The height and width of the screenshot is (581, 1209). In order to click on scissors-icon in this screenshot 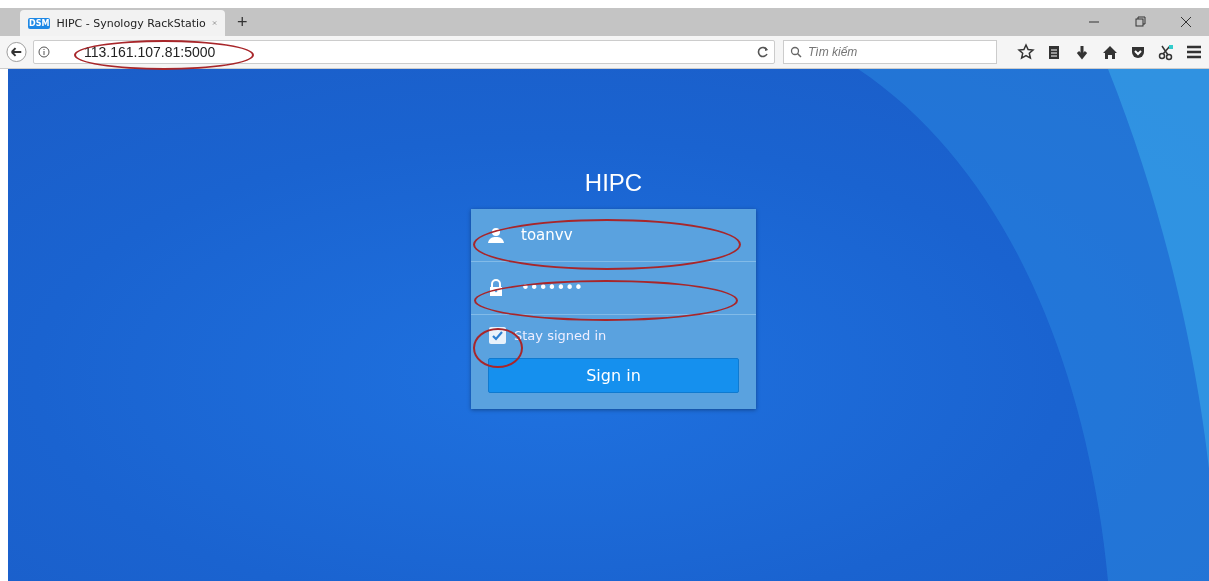, I will do `click(1166, 52)`.